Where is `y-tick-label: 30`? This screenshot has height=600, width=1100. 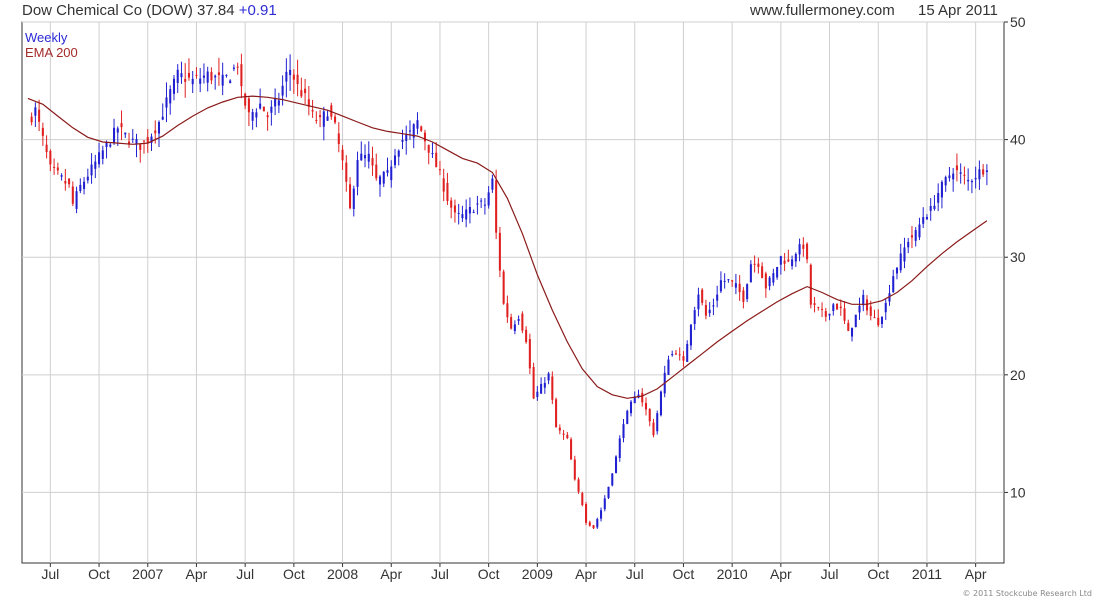
y-tick-label: 30 is located at coordinates (1018, 257).